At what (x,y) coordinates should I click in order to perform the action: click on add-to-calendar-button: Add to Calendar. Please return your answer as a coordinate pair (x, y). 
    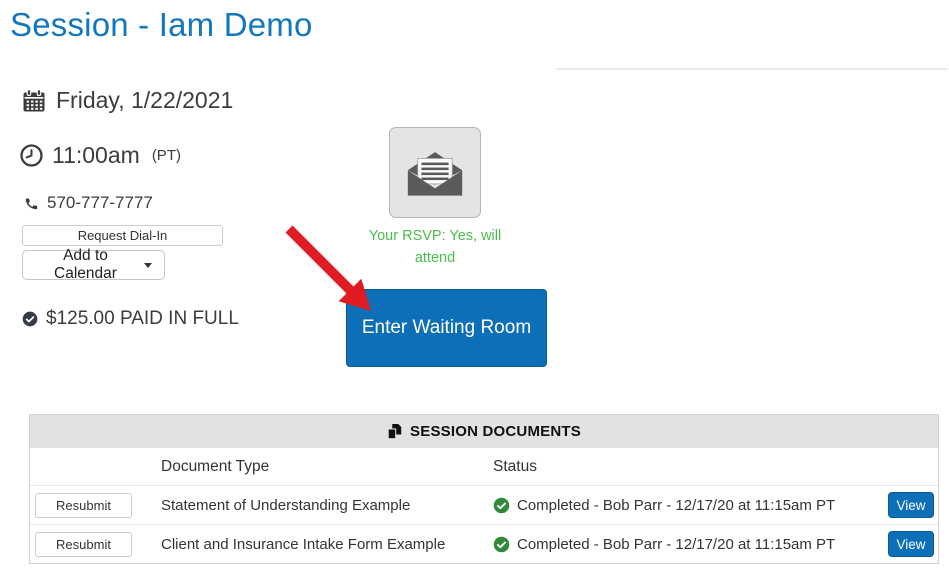
    Looking at the image, I should click on (93, 264).